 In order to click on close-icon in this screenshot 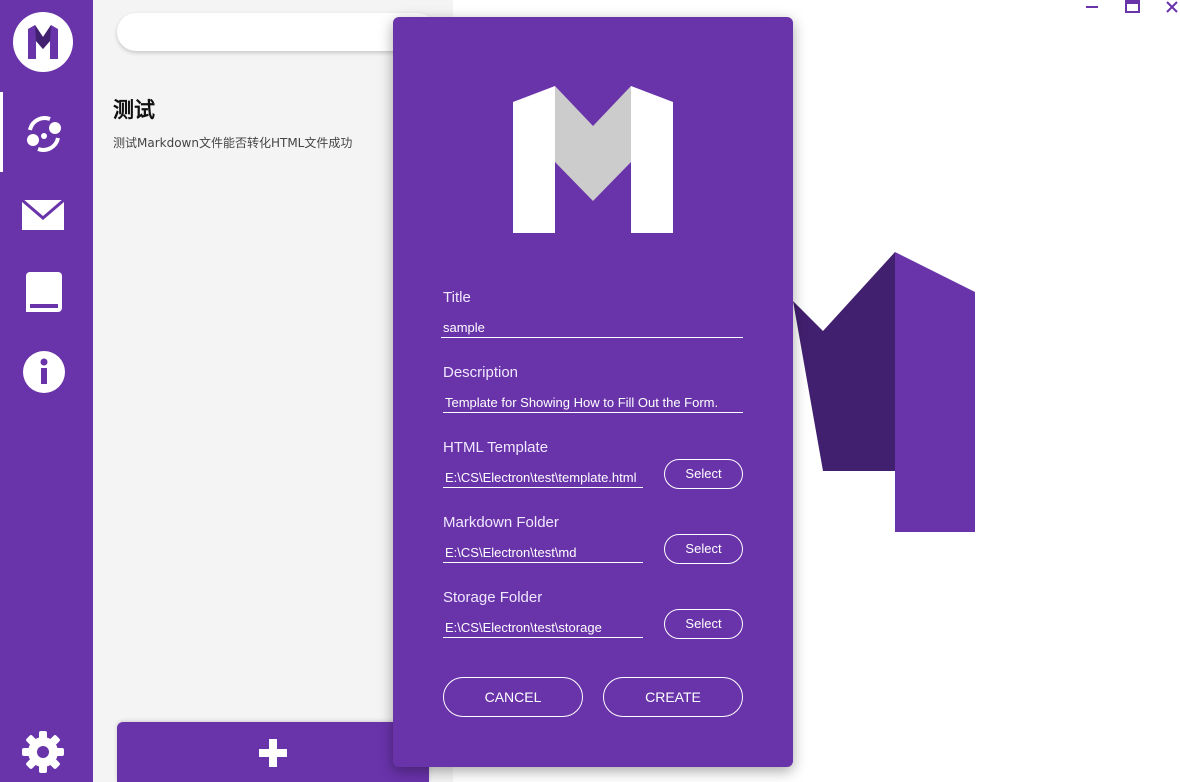, I will do `click(1172, 7)`.